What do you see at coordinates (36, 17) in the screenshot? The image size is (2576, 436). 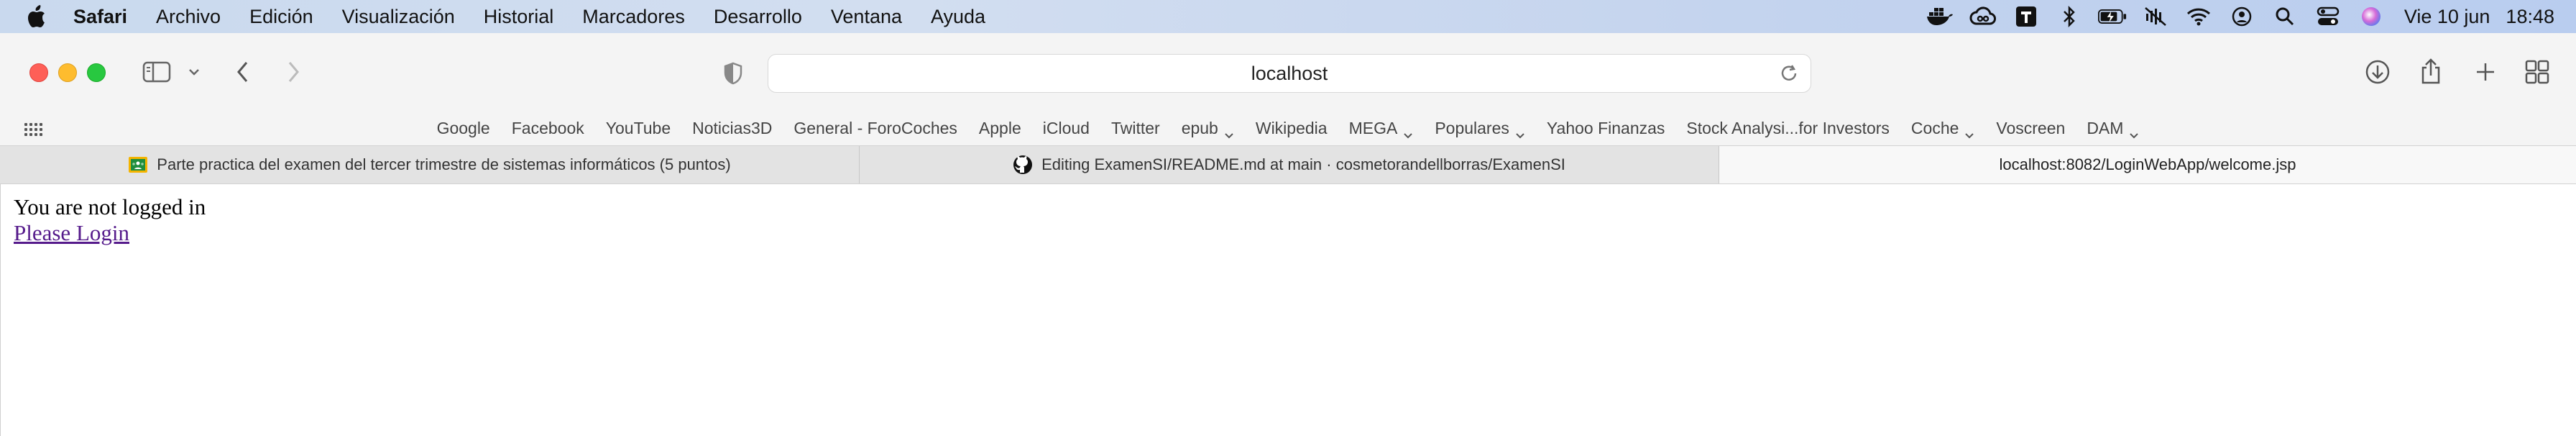 I see `apple-menu-icon` at bounding box center [36, 17].